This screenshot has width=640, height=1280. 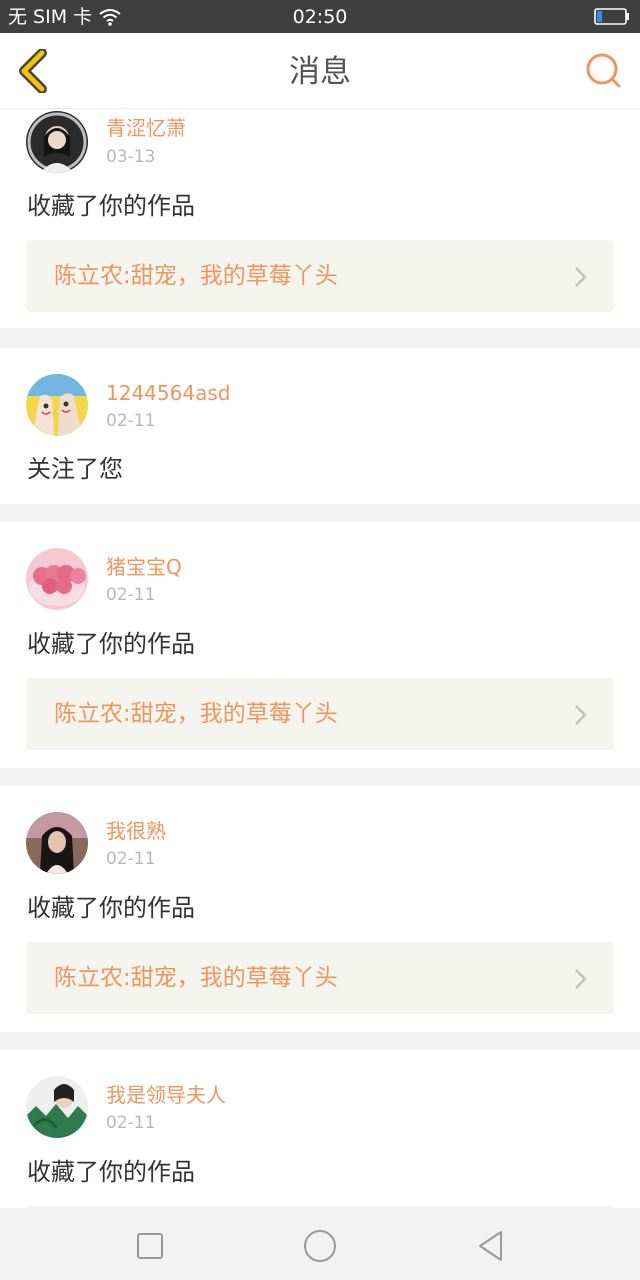 I want to click on user-name: 青涩忆萧, so click(x=146, y=128).